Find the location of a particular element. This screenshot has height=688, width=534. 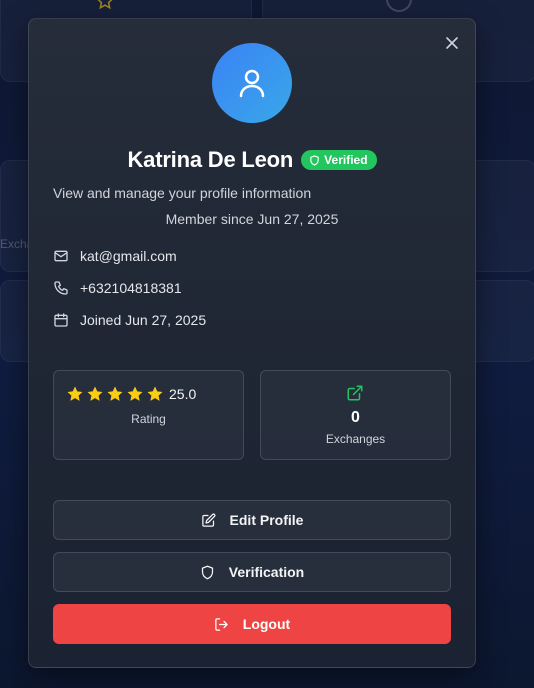

verification-label: Verification is located at coordinates (266, 572).